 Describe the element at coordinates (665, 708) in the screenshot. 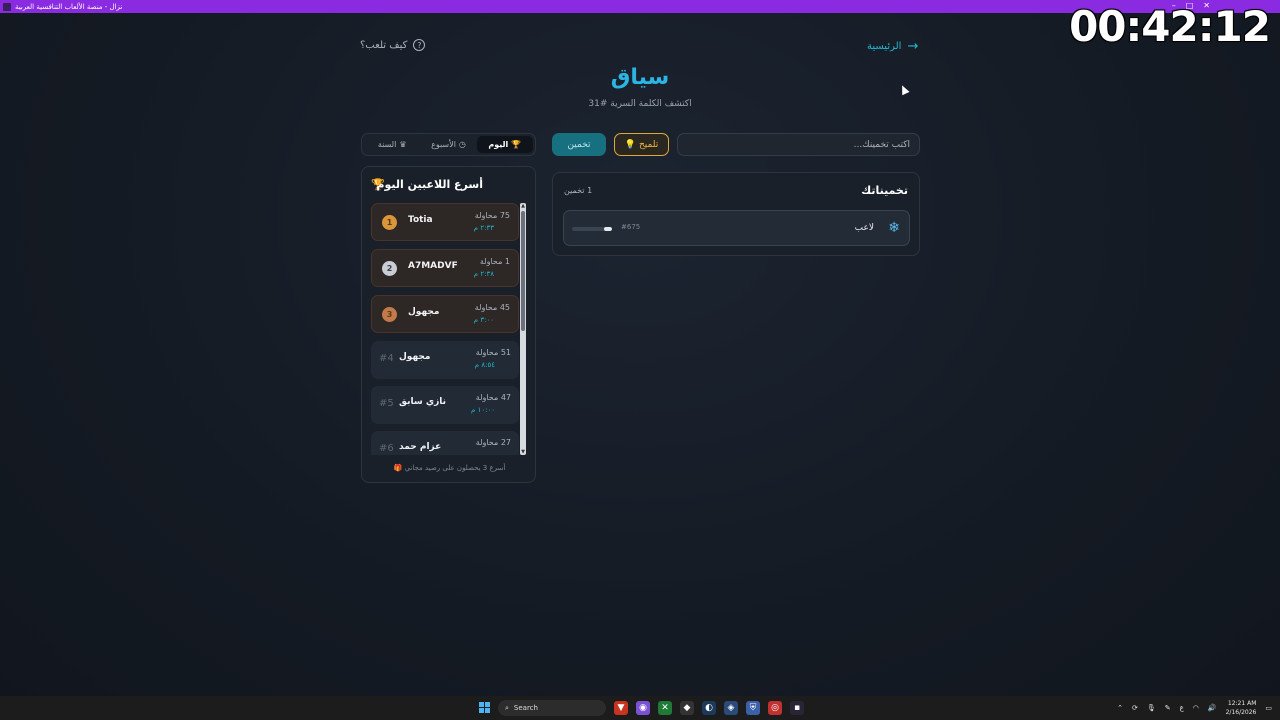

I see `xbox-icon: ✕` at that location.